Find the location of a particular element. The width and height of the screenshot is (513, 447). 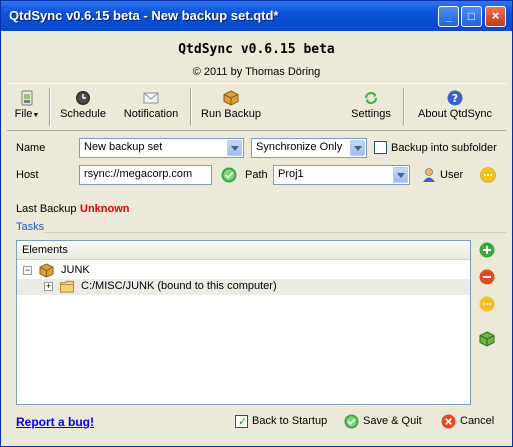

back-to-startup-checkbox: ✓ is located at coordinates (241, 421).